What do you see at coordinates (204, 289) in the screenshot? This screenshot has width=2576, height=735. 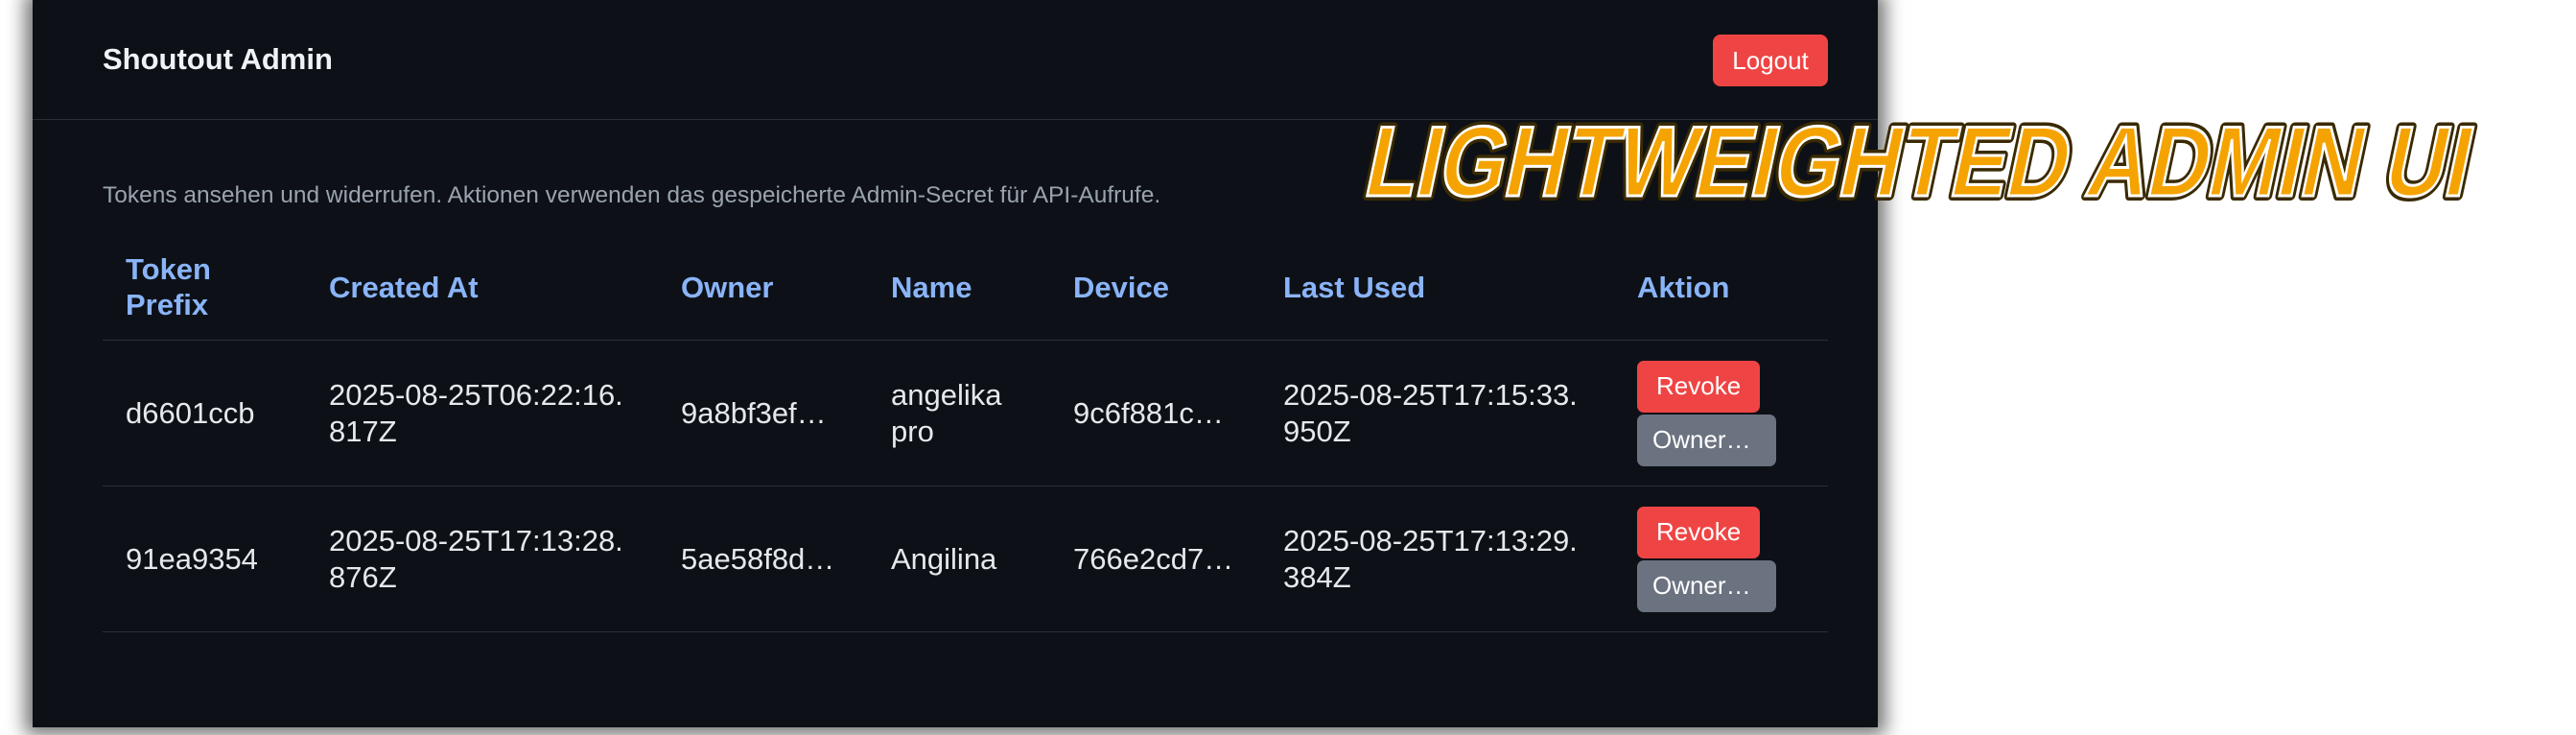 I see `column-header-token-prefix: Token Prefix` at bounding box center [204, 289].